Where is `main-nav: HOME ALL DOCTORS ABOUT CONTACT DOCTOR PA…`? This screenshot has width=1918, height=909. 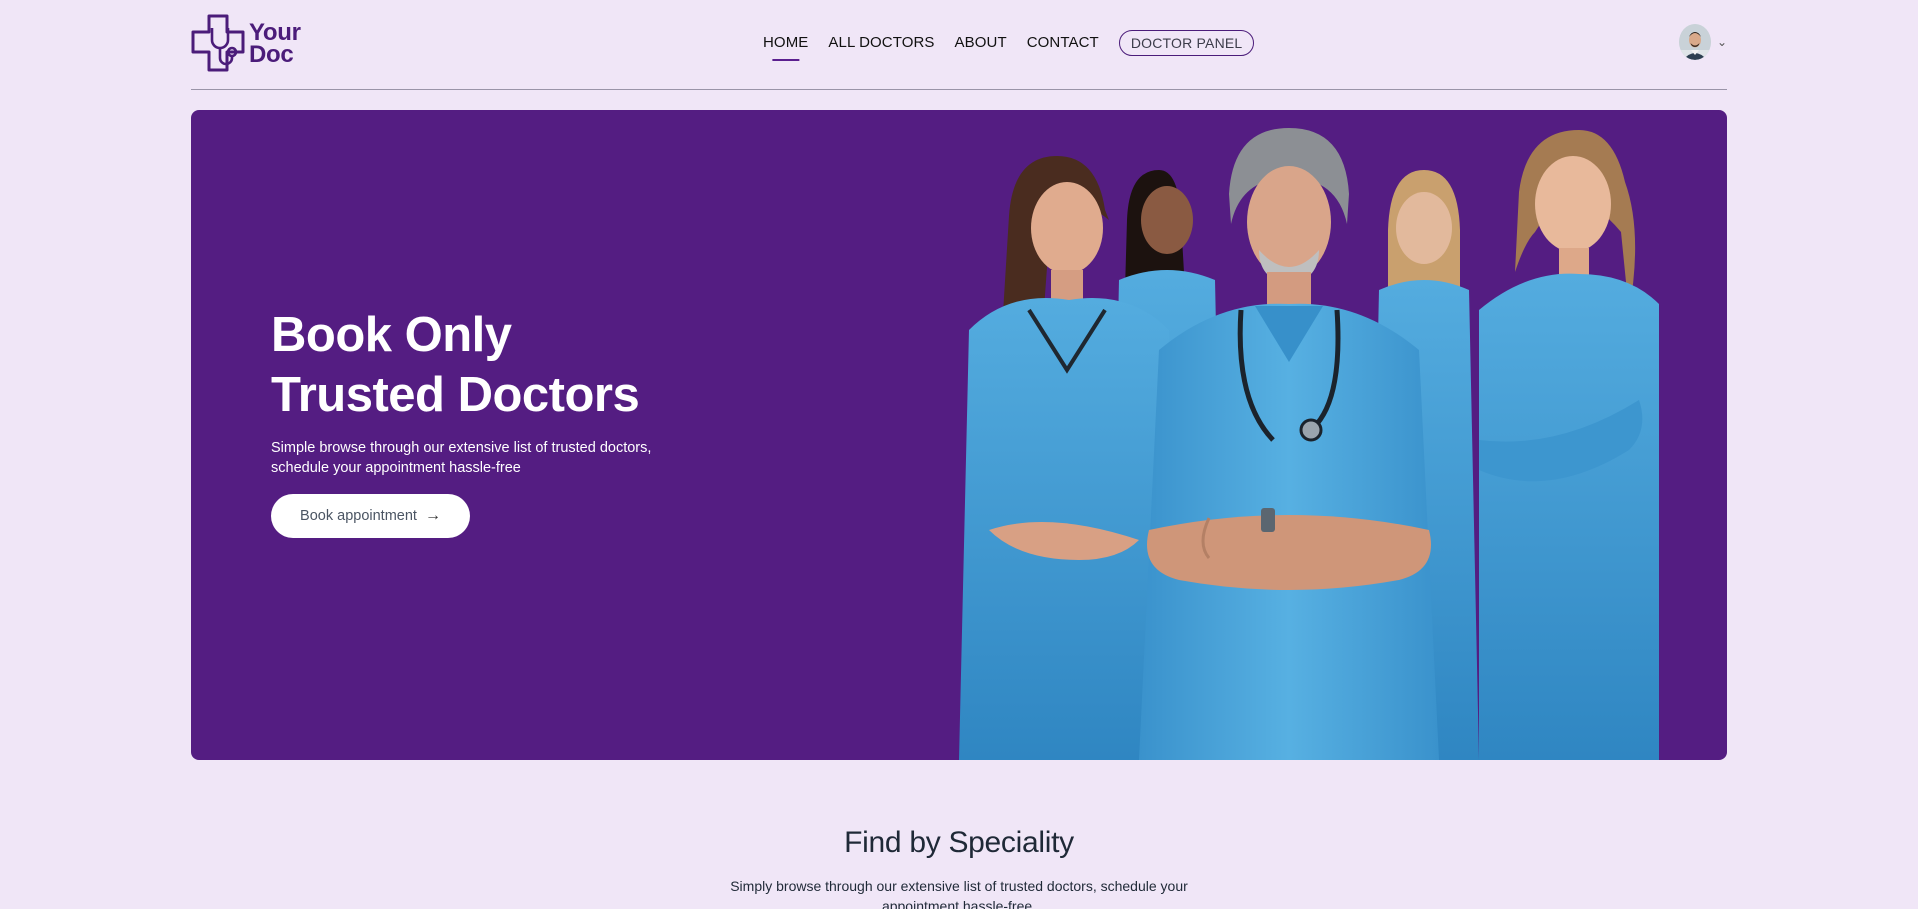 main-nav: HOME ALL DOCTORS ABOUT CONTACT DOCTOR PA… is located at coordinates (1009, 42).